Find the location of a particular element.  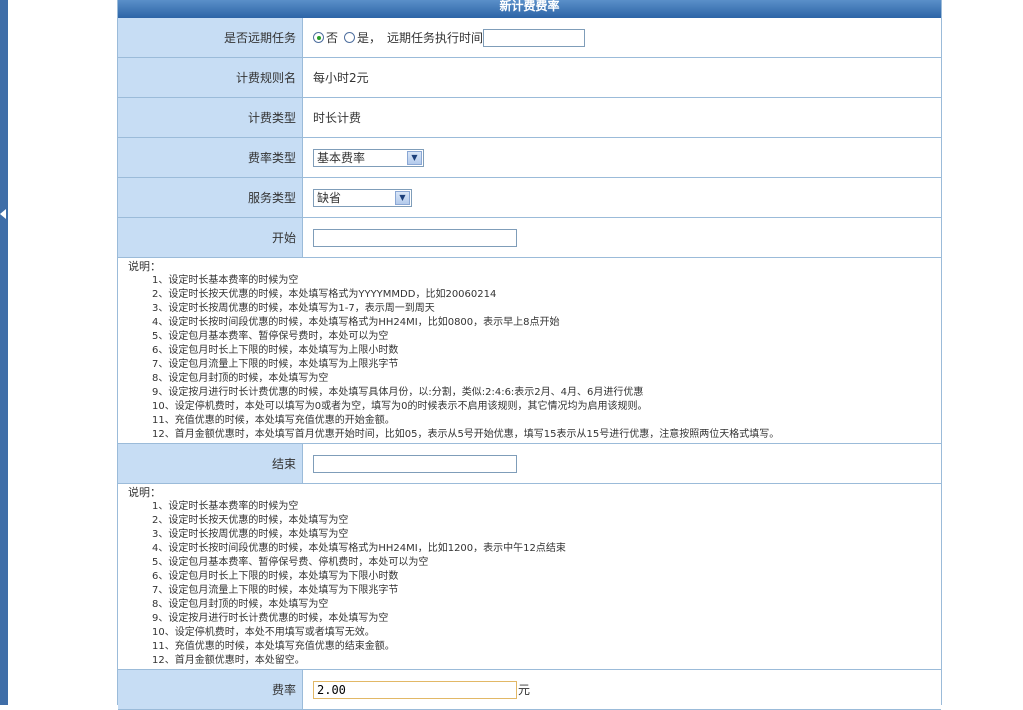

future-task-yes-label: 是， is located at coordinates (369, 38).